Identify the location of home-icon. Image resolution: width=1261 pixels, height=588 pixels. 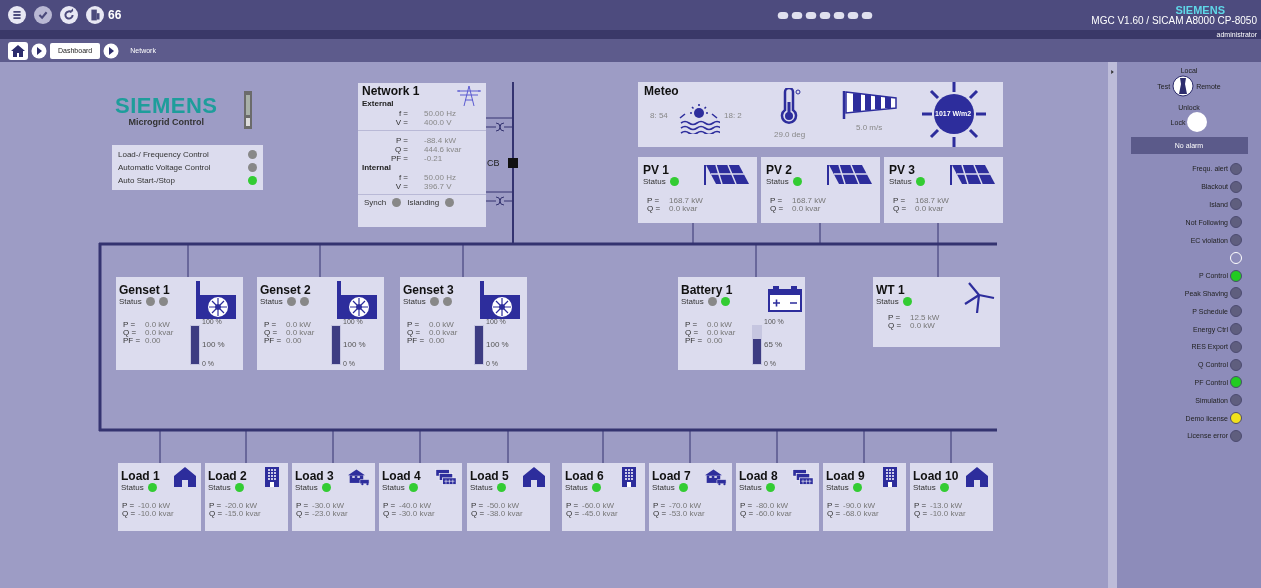
(18, 50).